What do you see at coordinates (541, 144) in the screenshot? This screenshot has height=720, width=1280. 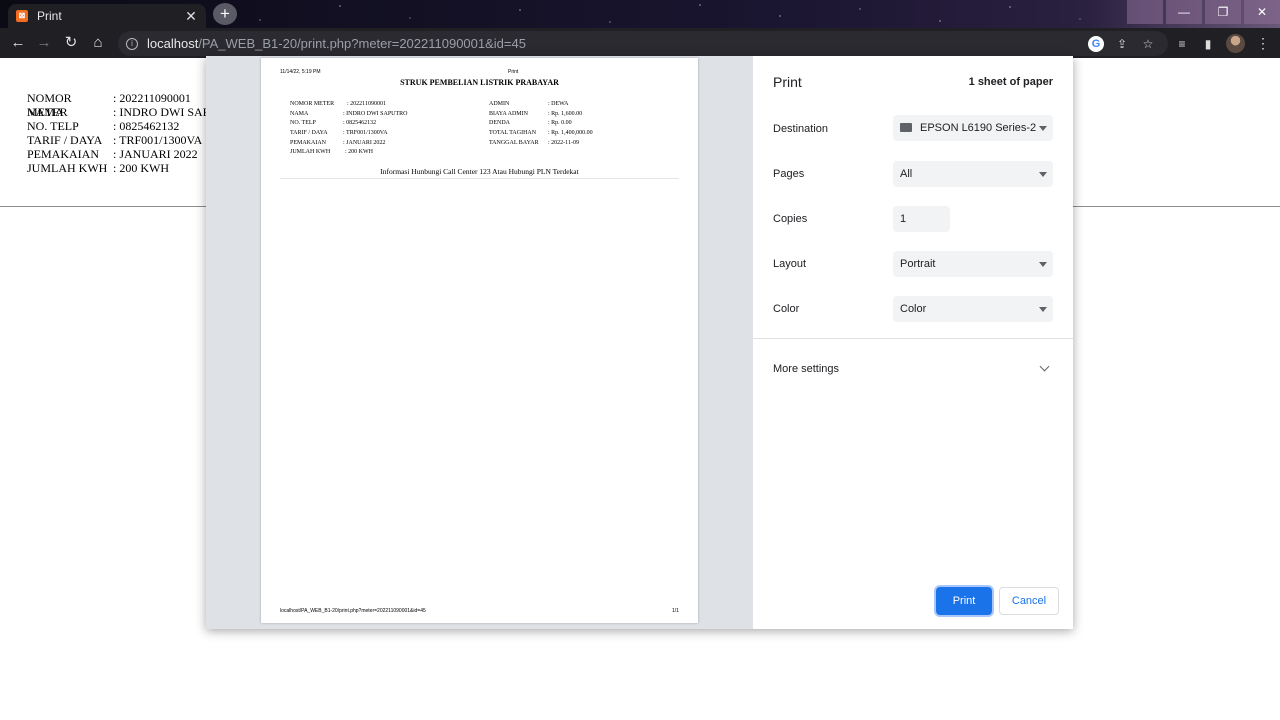 I see `receipt-row: TANGGAL BAYAR: 2022-11-09` at bounding box center [541, 144].